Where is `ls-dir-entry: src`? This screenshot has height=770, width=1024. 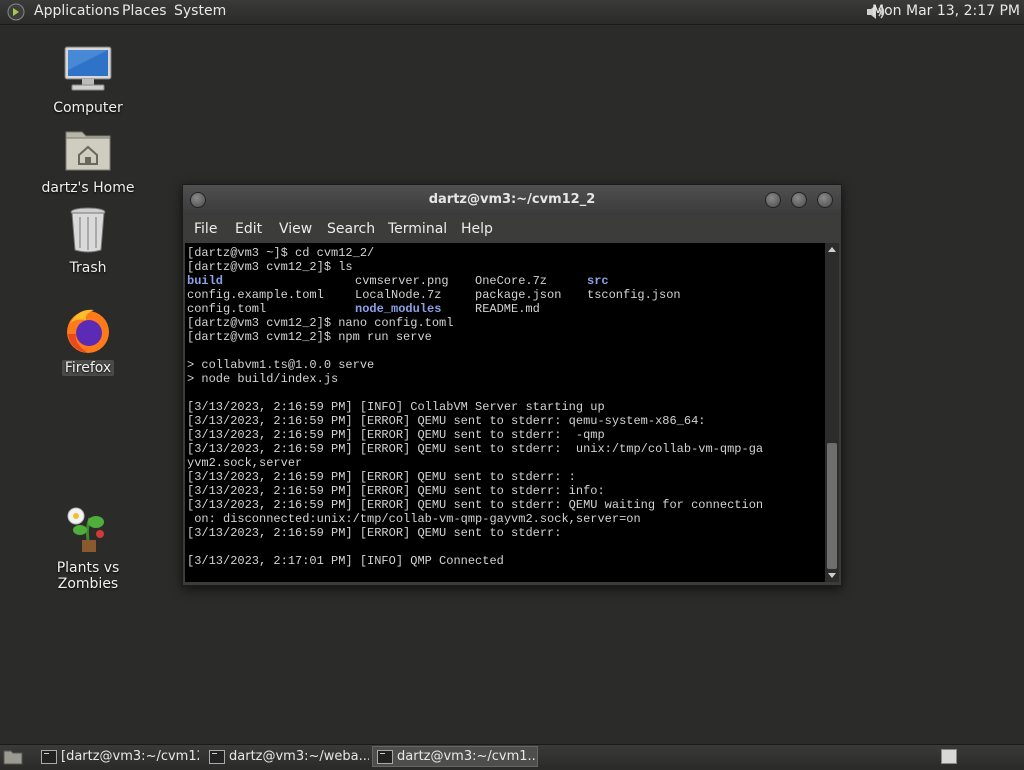
ls-dir-entry: src is located at coordinates (598, 281).